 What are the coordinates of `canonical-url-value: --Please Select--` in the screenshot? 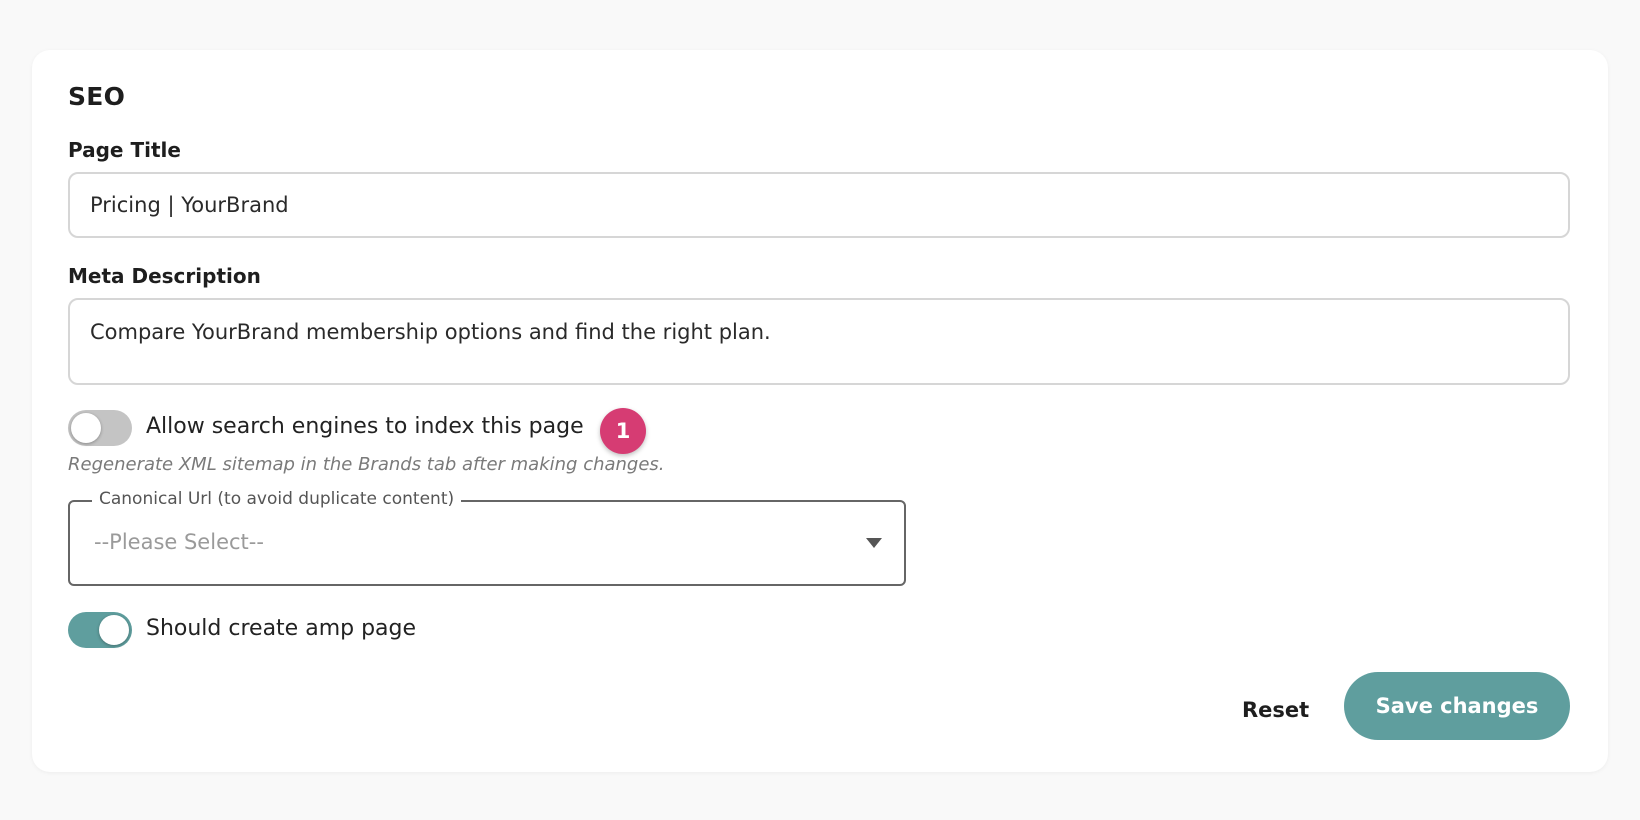 It's located at (179, 542).